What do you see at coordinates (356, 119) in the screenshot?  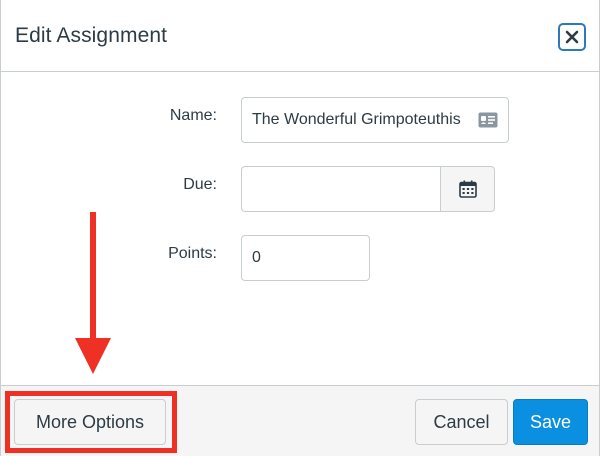 I see `name-input-value: The Wonderful Grimpoteuthis` at bounding box center [356, 119].